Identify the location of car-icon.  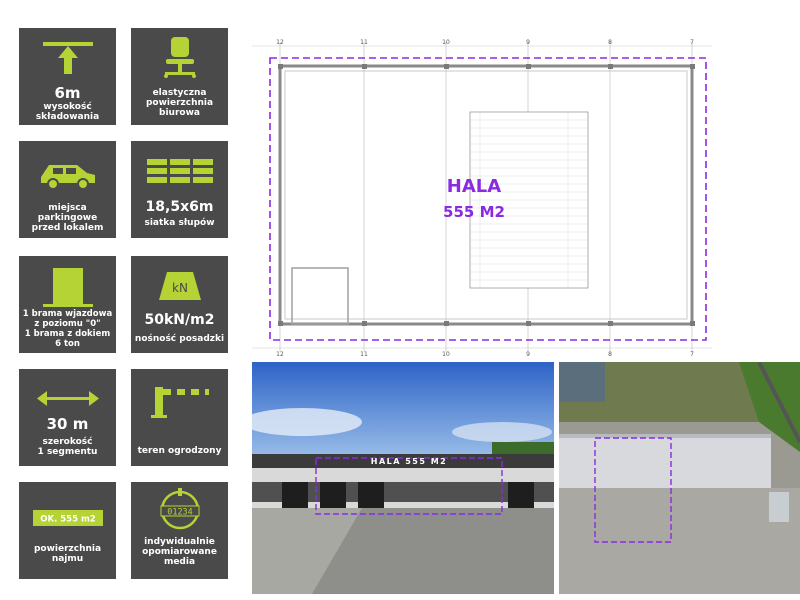
(68, 177).